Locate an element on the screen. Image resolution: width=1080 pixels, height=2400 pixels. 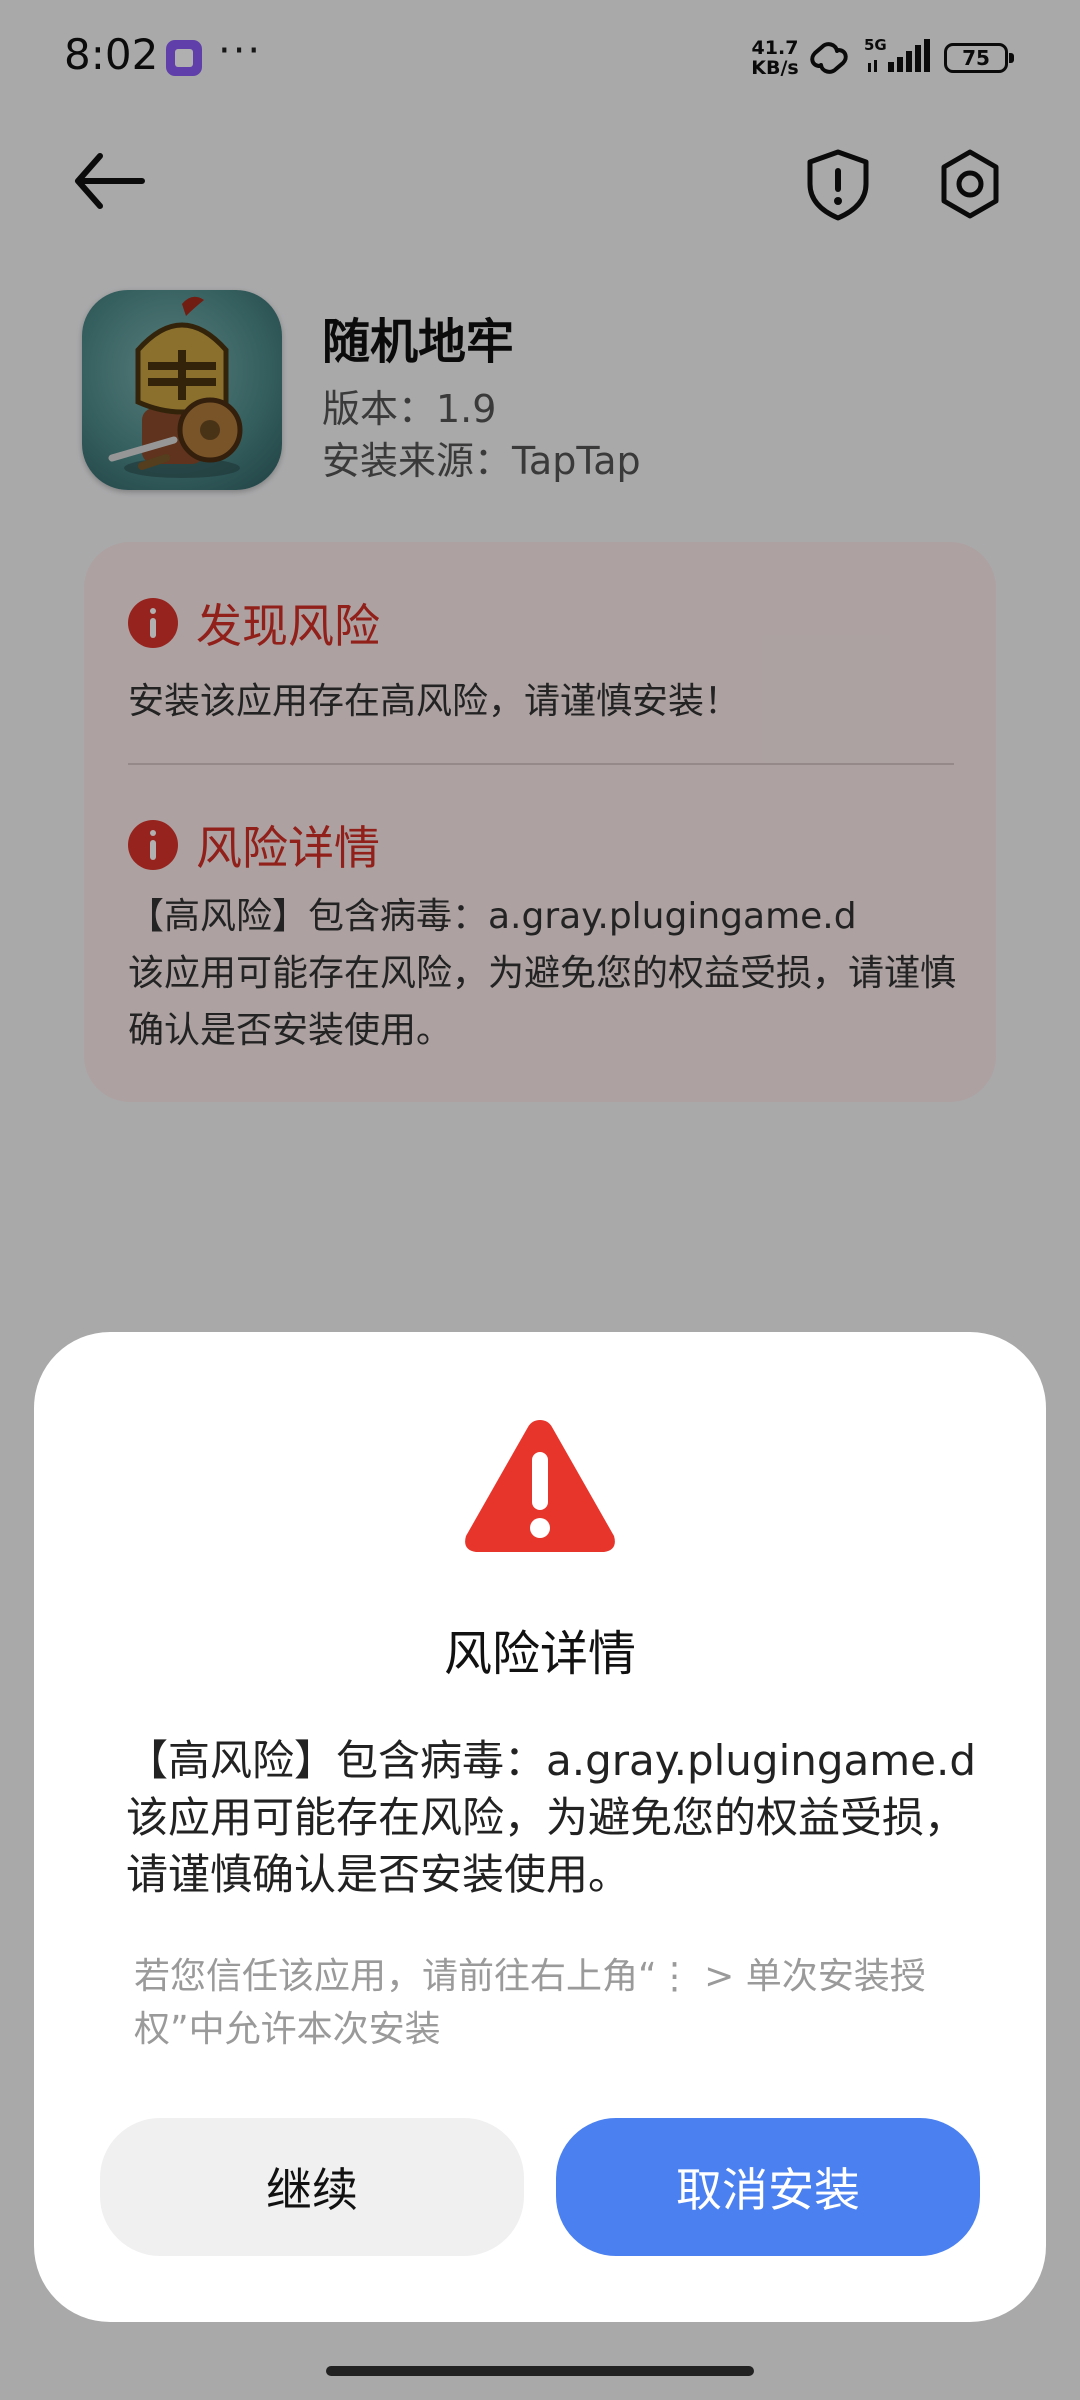
dialog-body-warning: 该应用可能存在风险，为避免您的权益受损，请谨慎确认是否安装使用。 is located at coordinates (546, 1846).